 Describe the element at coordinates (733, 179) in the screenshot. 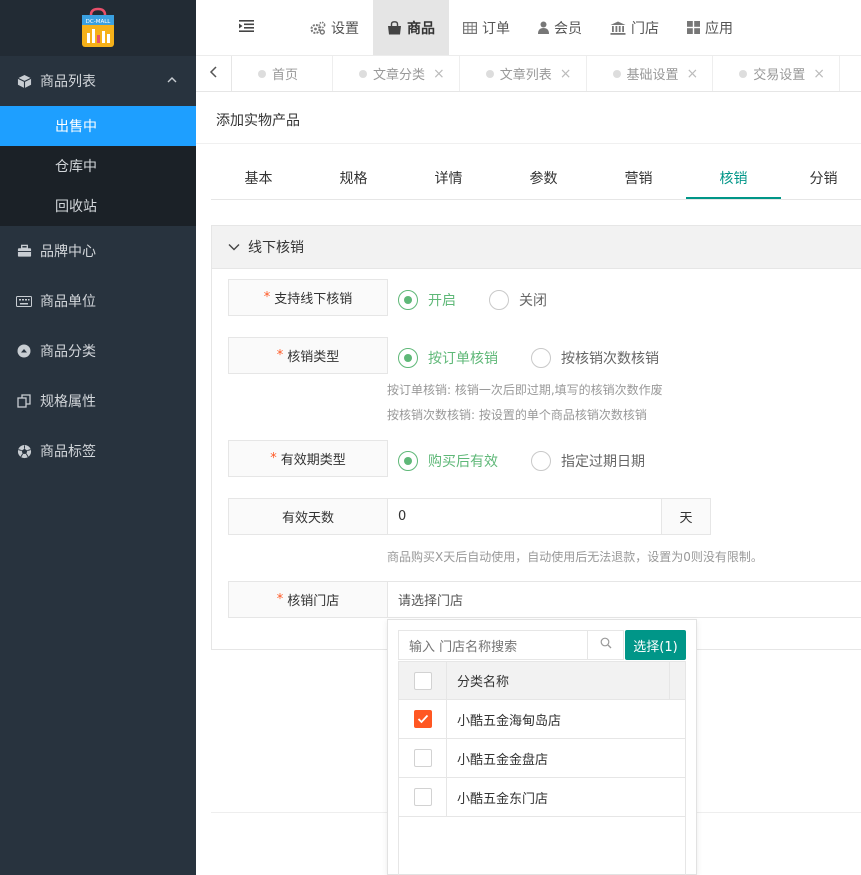

I see `tab-writeoff: 核销` at that location.